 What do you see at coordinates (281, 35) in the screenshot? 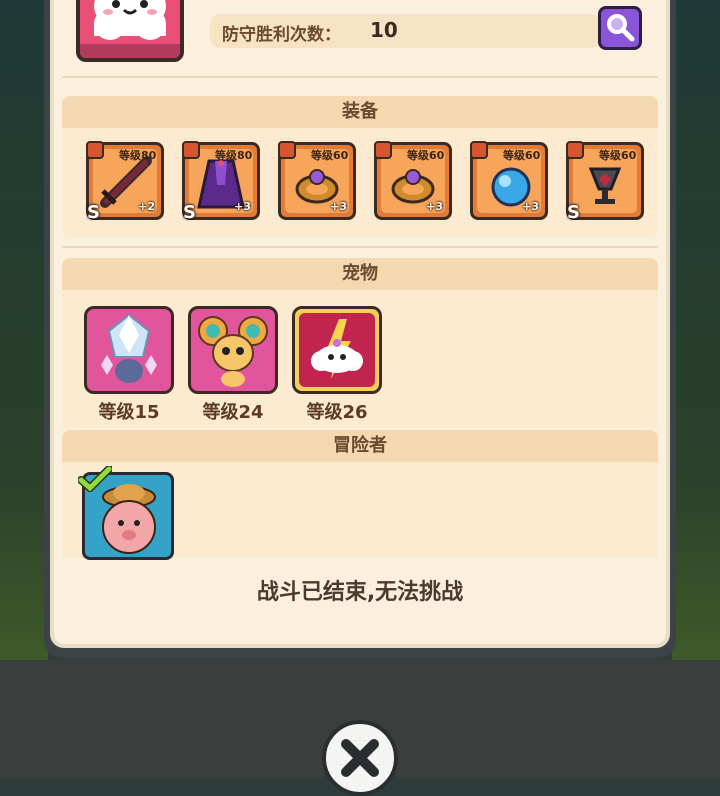
I see `defense-wins-label: 防守胜利次数：` at bounding box center [281, 35].